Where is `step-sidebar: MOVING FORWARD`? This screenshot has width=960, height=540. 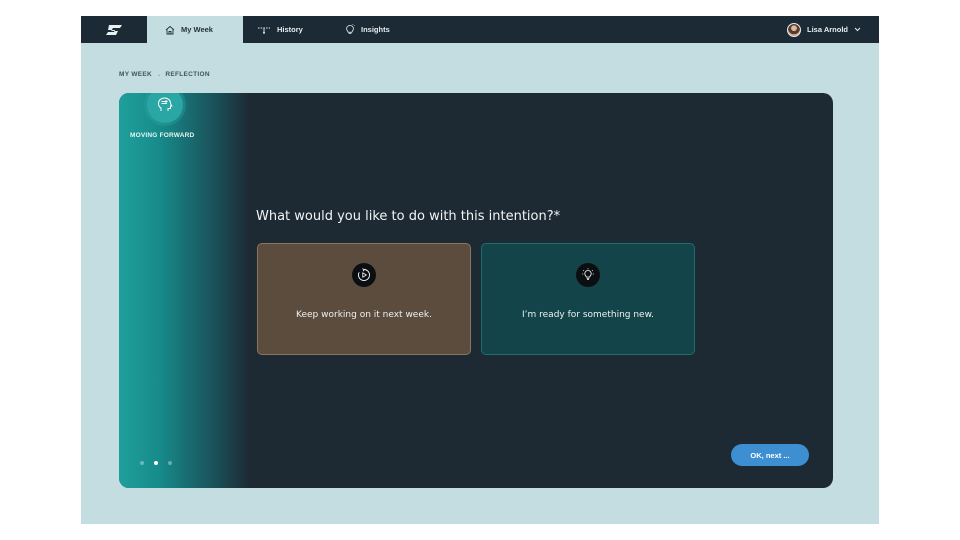 step-sidebar: MOVING FORWARD is located at coordinates (184, 290).